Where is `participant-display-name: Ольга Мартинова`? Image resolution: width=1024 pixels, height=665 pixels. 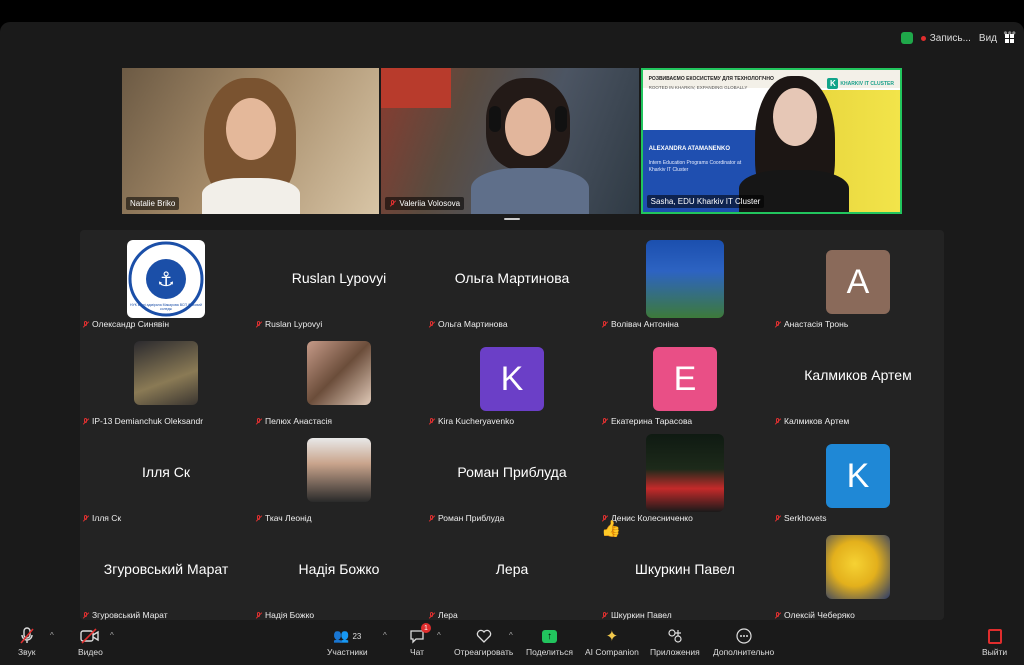 participant-display-name: Ольга Мартинова is located at coordinates (512, 278).